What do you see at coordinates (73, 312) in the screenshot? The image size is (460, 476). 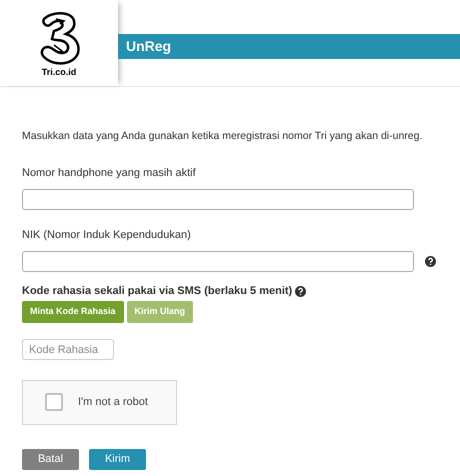 I see `sms-code-button: Minta Kode Rahasia` at bounding box center [73, 312].